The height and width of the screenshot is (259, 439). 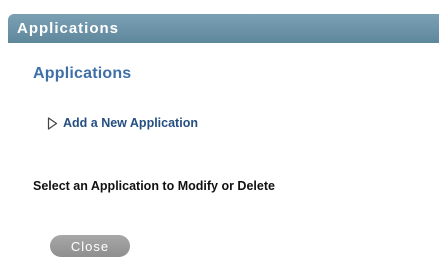 I want to click on add-new-application-link: Add a New Application, so click(x=122, y=123).